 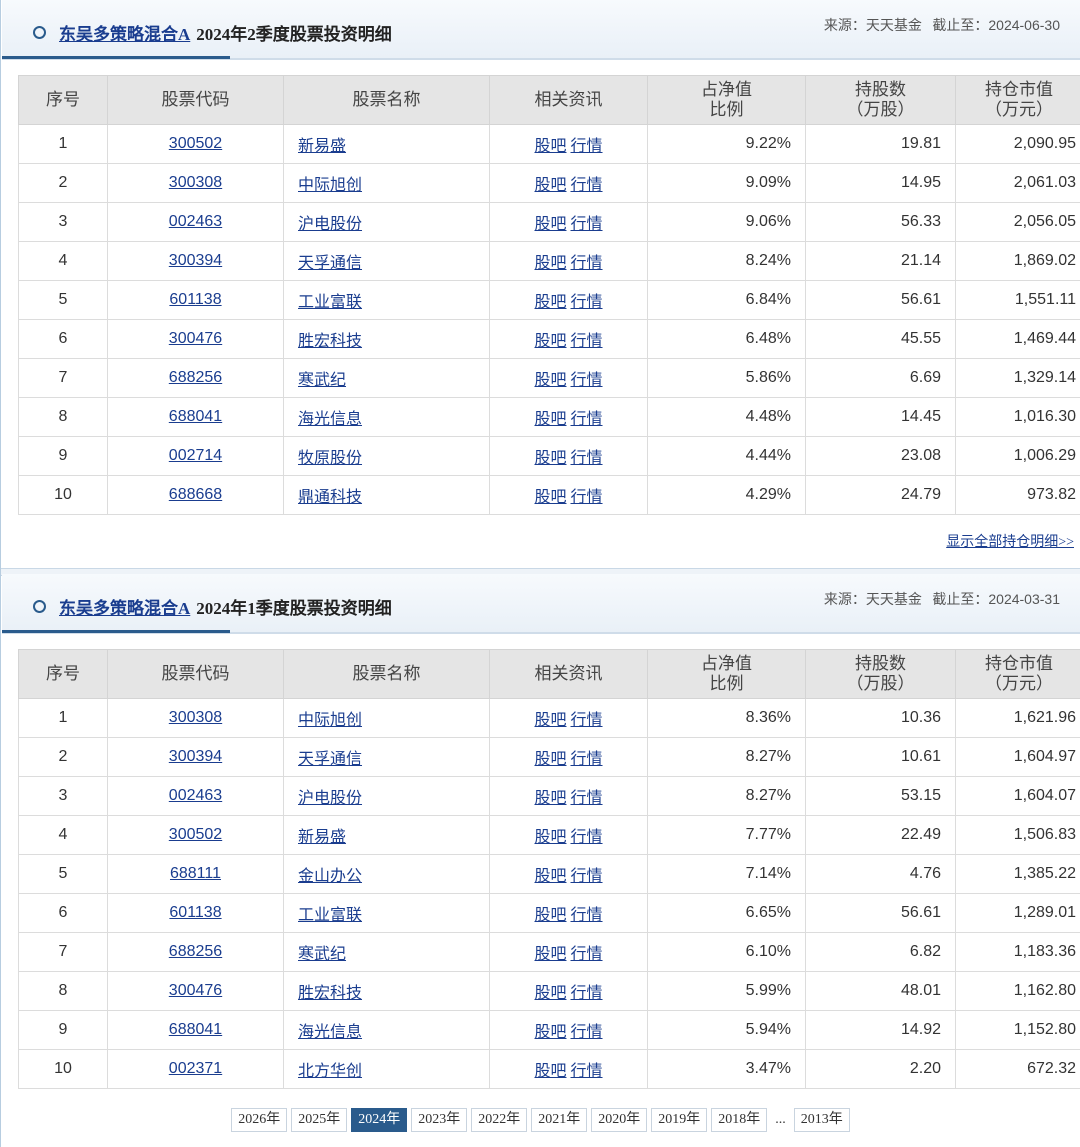 What do you see at coordinates (195, 494) in the screenshot?
I see `stock-code-link: 688668` at bounding box center [195, 494].